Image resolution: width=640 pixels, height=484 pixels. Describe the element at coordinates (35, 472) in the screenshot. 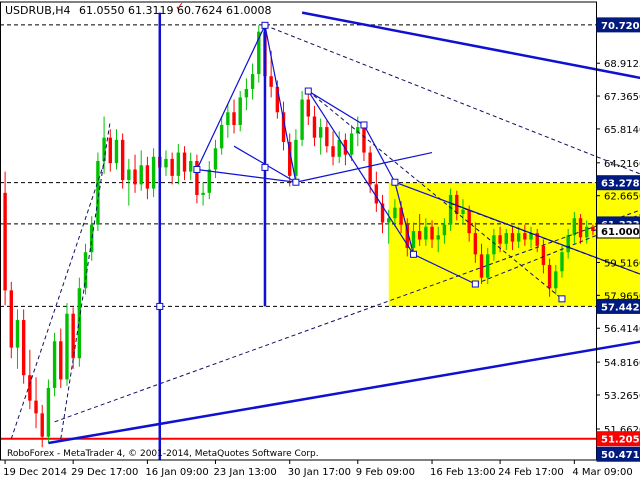

I see `x-tick-label: 19 Dec 2014` at that location.